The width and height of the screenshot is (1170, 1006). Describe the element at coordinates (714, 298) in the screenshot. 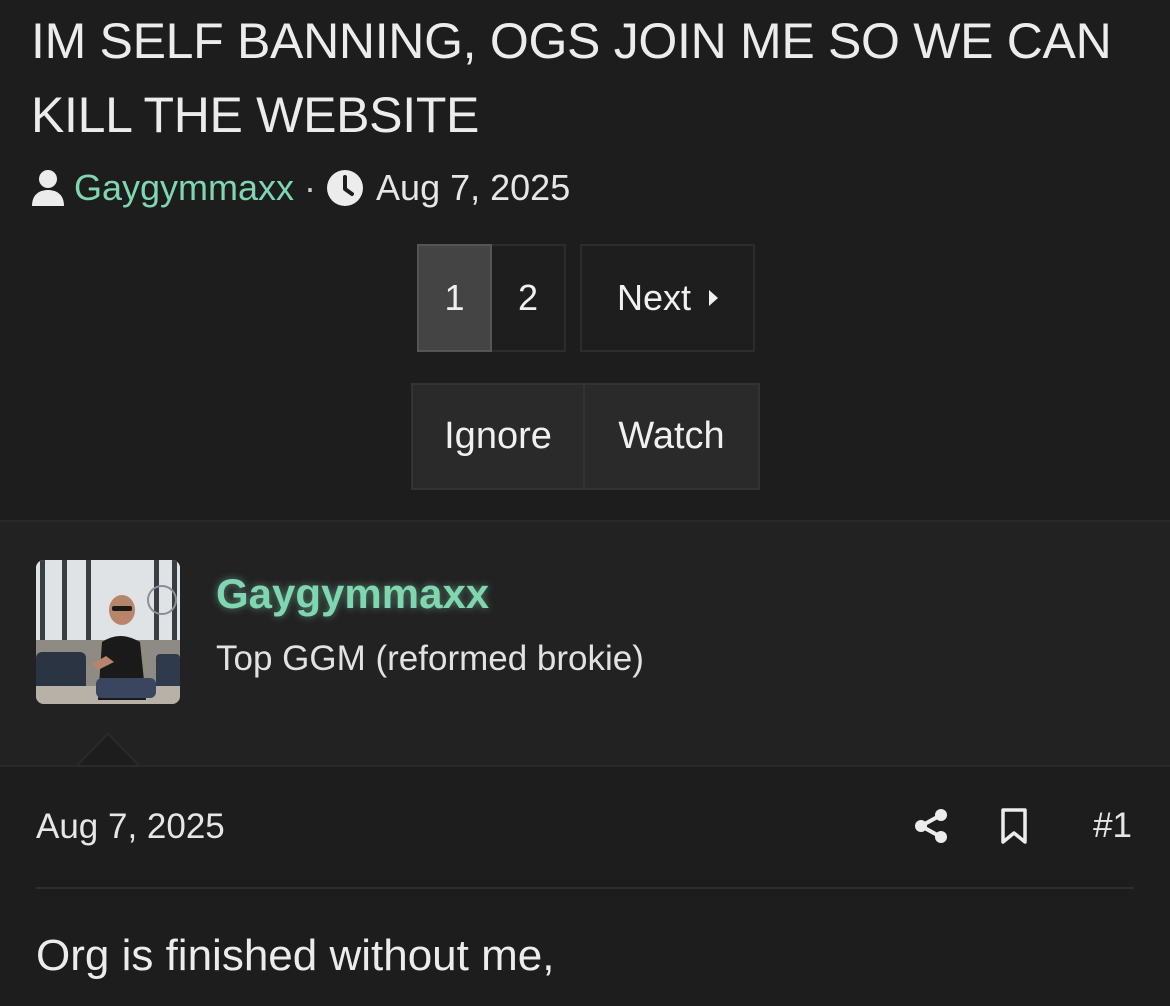

I see `caret-right-icon` at that location.